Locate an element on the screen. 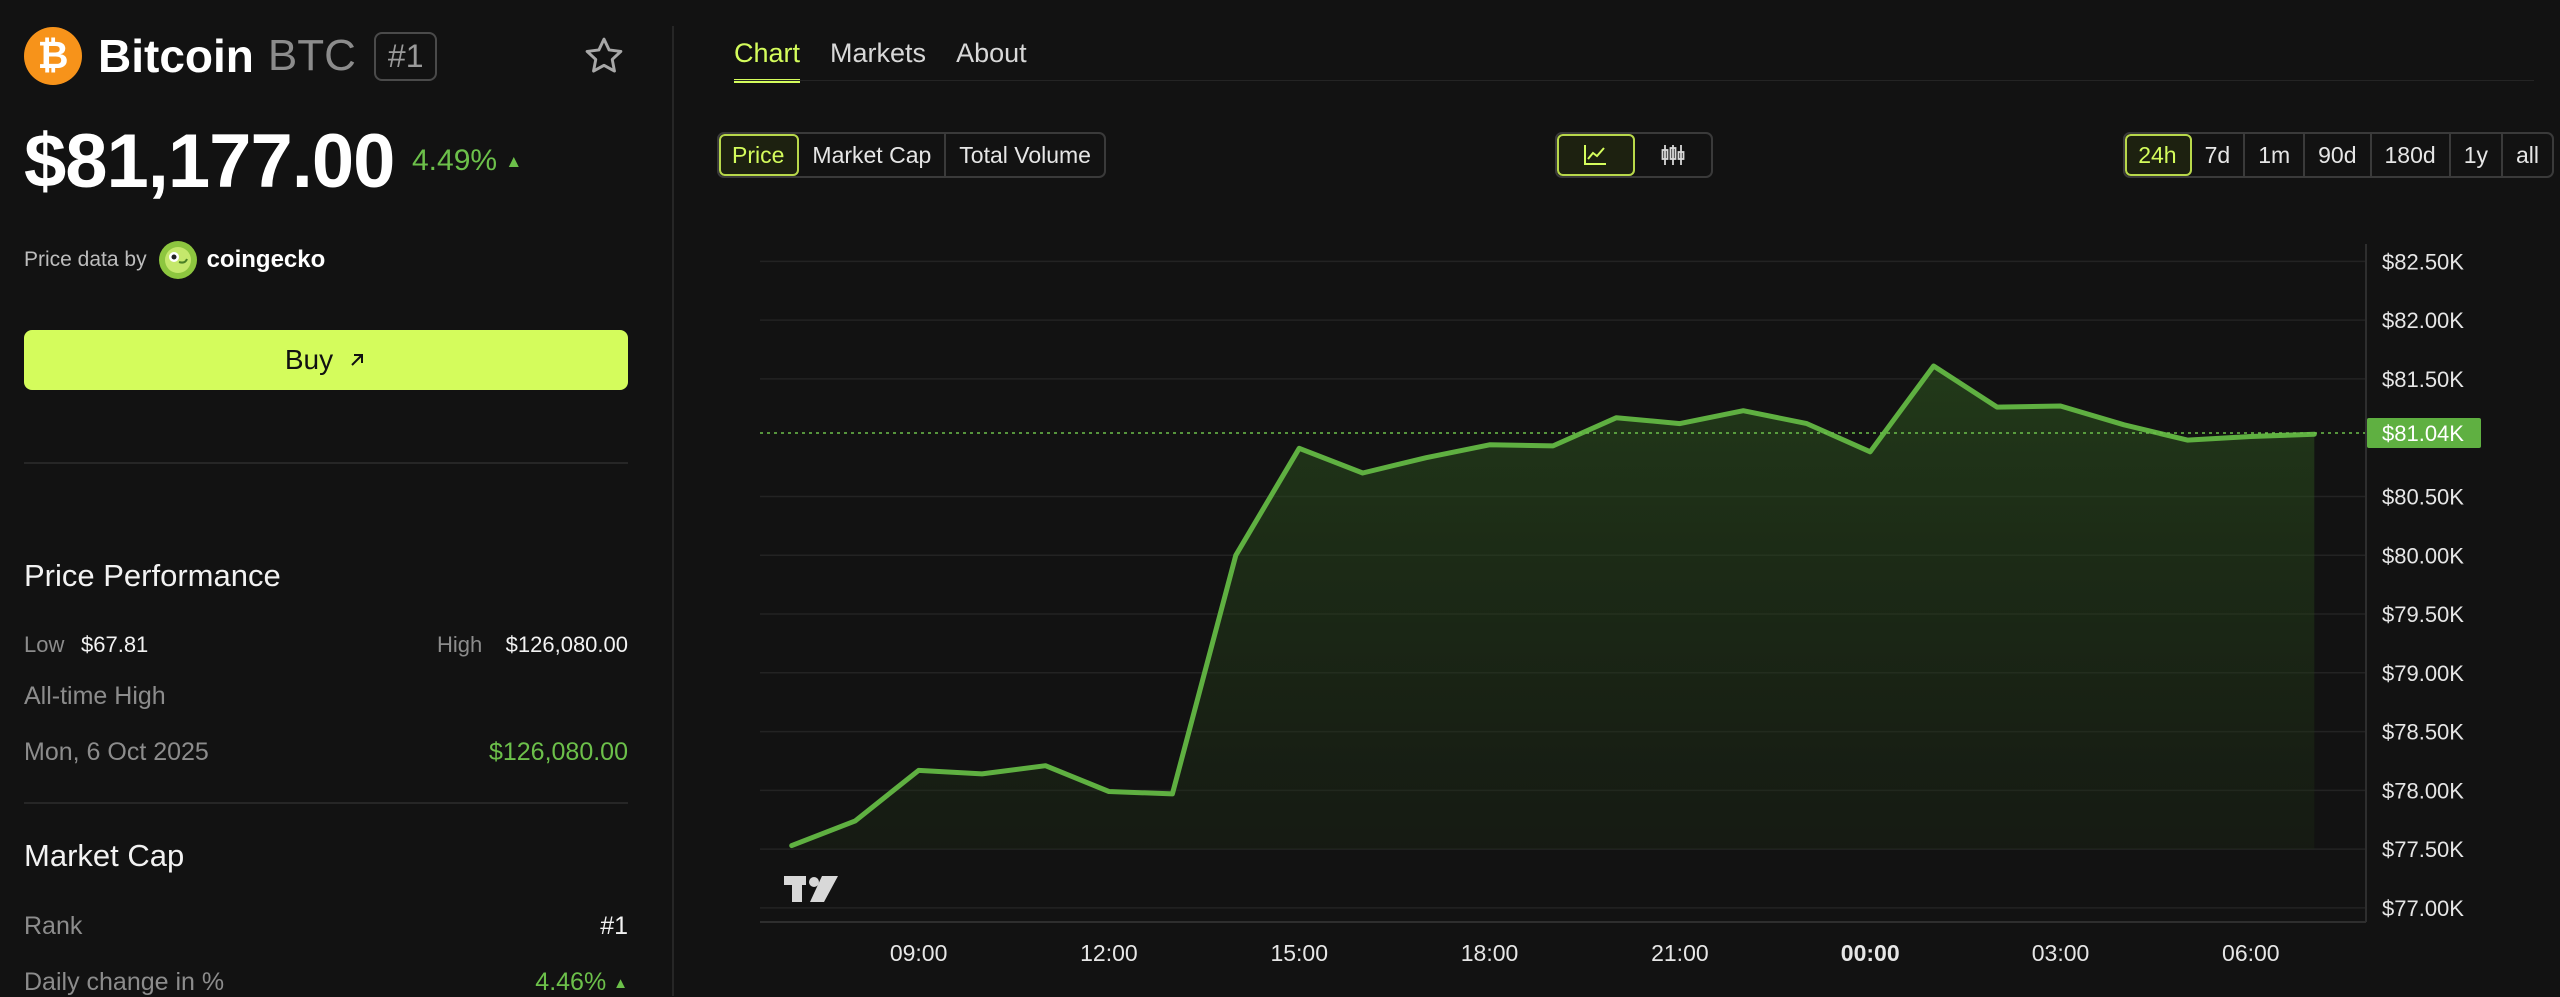  market-cap-title: Market Cap is located at coordinates (104, 855).